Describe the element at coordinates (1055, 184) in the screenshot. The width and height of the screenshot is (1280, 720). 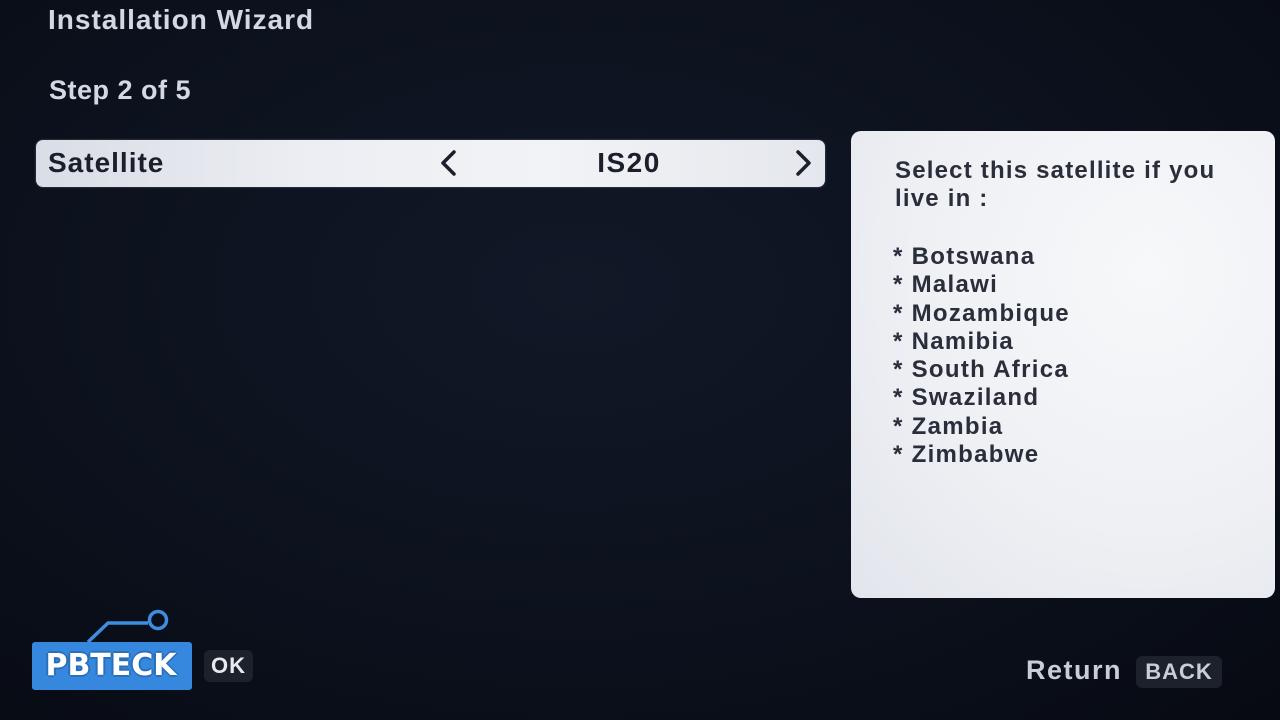
I see `info-description: Select this satellite if you live in :` at that location.